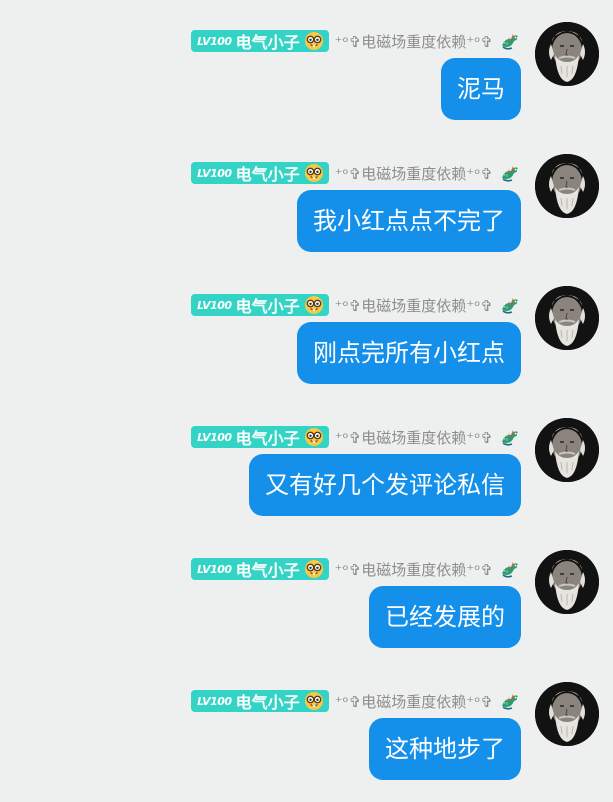 This screenshot has width=613, height=802. Describe the element at coordinates (481, 89) in the screenshot. I see `message-bubble: 泥马` at that location.